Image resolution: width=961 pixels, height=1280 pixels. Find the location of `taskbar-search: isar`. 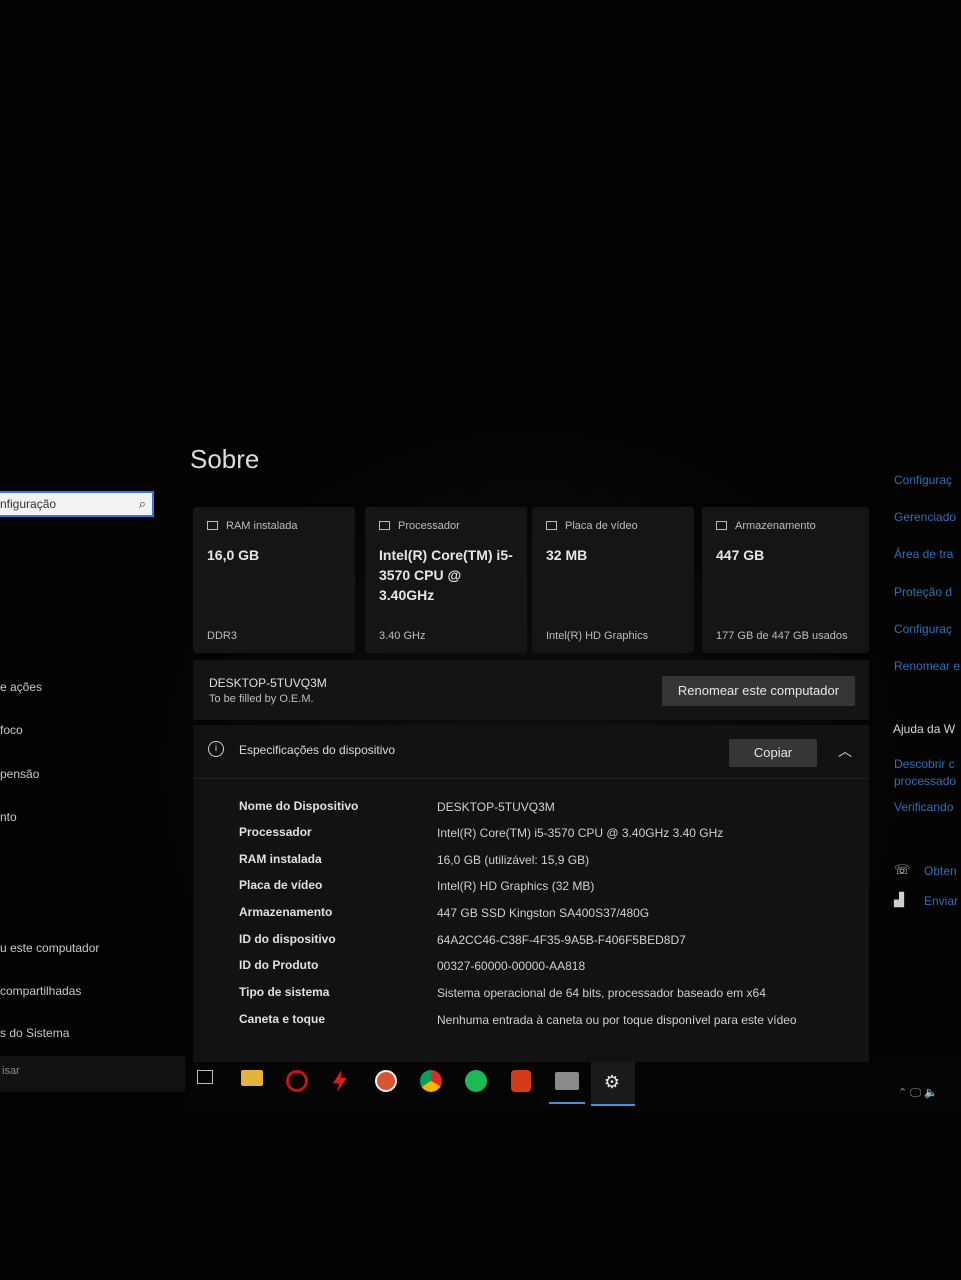

taskbar-search: isar is located at coordinates (92, 1074).